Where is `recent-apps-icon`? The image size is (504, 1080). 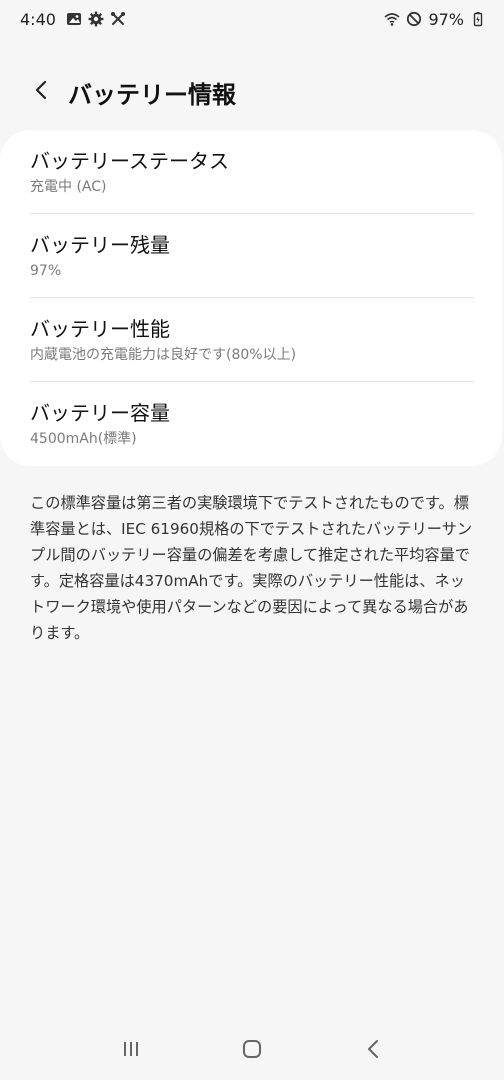 recent-apps-icon is located at coordinates (131, 1051).